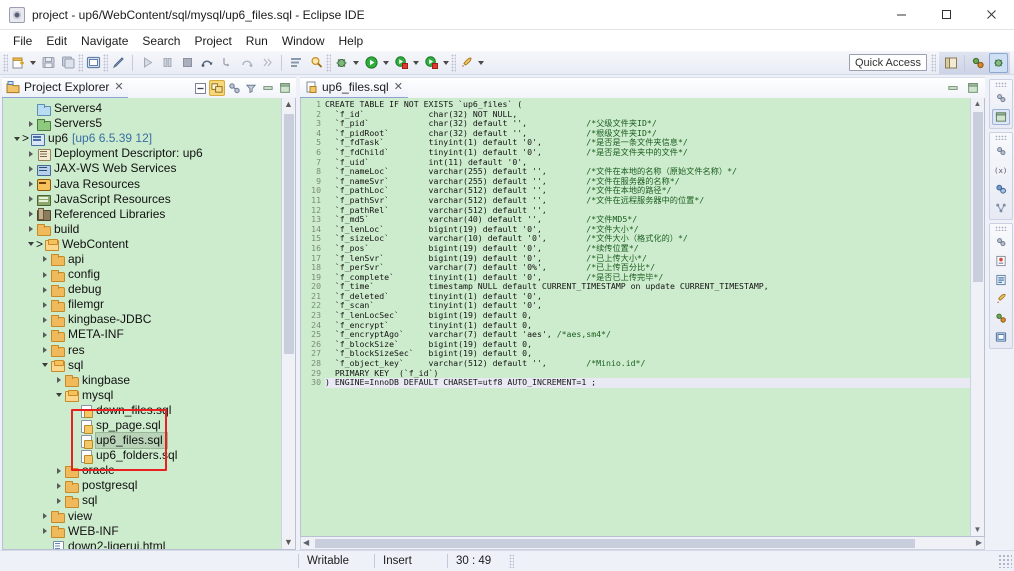 This screenshot has height=571, width=1014. What do you see at coordinates (68, 63) in the screenshot?
I see `save-all-icon` at bounding box center [68, 63].